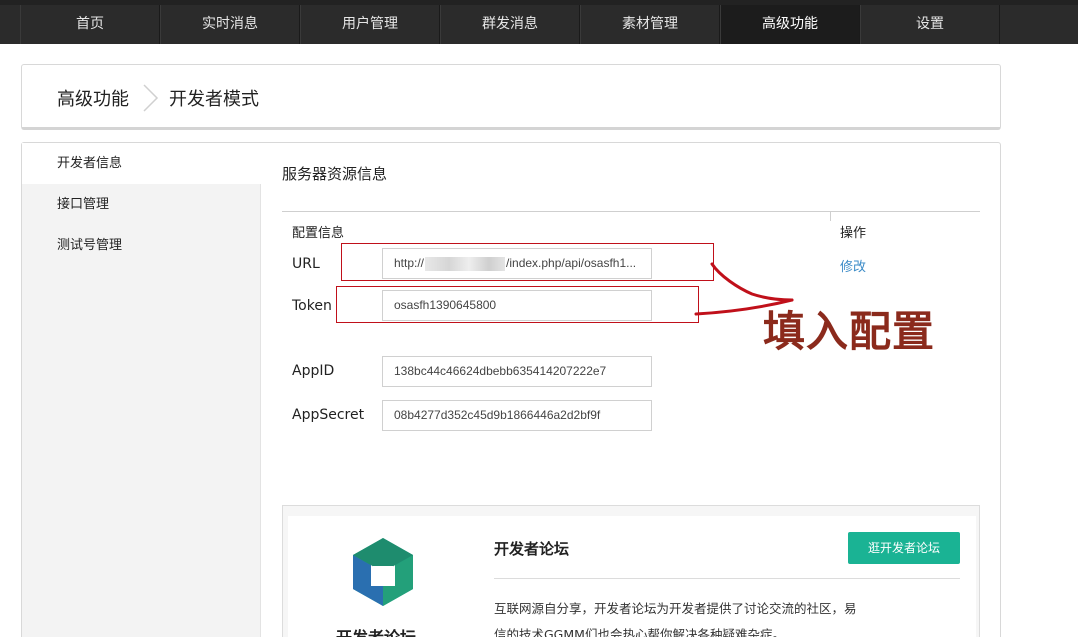 This screenshot has height=637, width=1078. I want to click on breadcrumb-parent: 高级功能, so click(93, 98).